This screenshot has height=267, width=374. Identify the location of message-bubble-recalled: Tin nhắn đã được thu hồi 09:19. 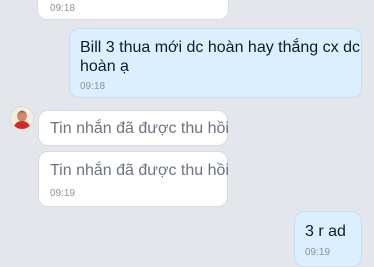
(133, 179).